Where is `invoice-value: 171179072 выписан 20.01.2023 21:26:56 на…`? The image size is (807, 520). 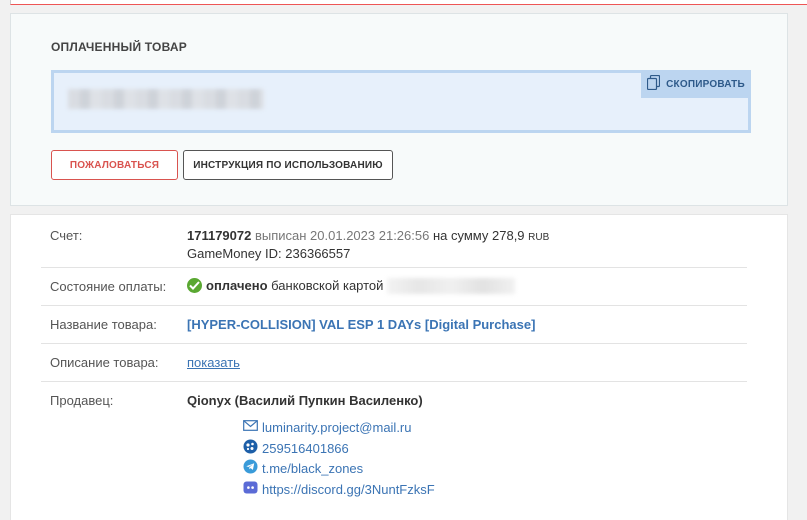 invoice-value: 171179072 выписан 20.01.2023 21:26:56 на… is located at coordinates (368, 245).